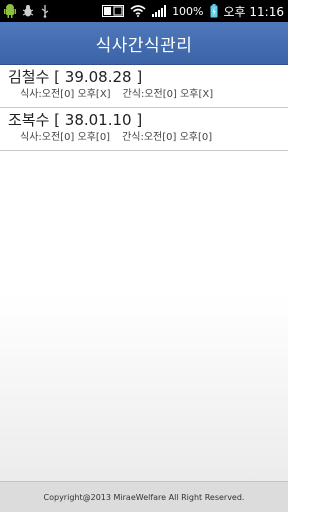  What do you see at coordinates (113, 11) in the screenshot?
I see `dual-screen-icon` at bounding box center [113, 11].